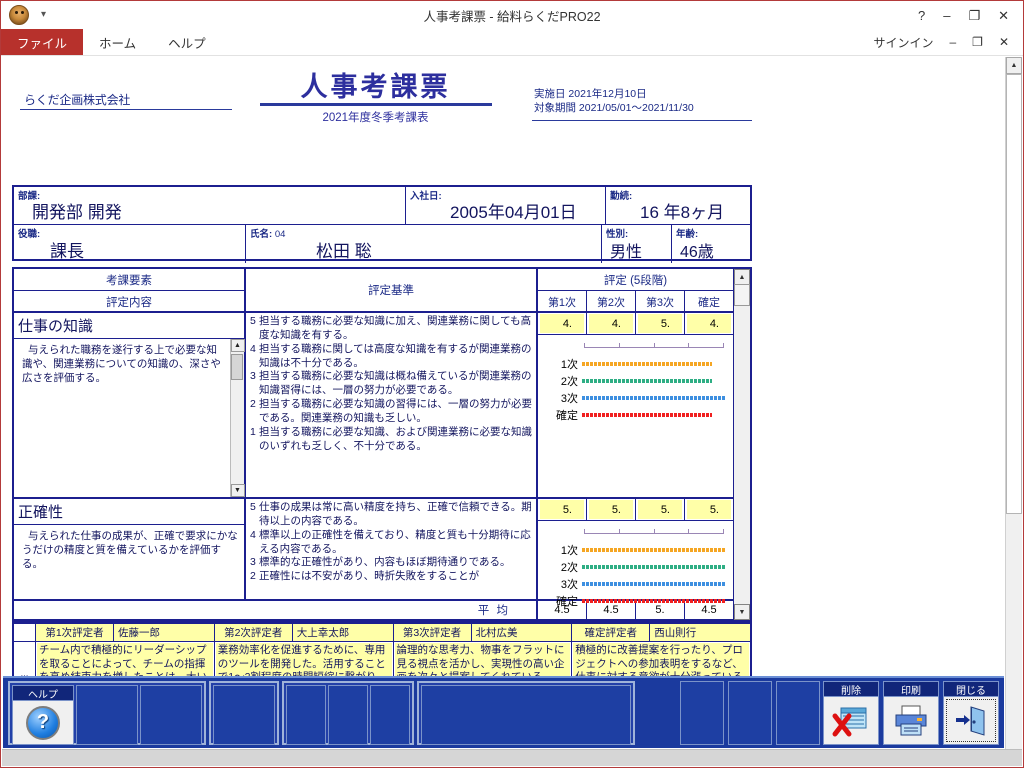 This screenshot has width=1024, height=768. Describe the element at coordinates (237, 418) in the screenshot. I see `description-scrollbar: ▲ ▼` at that location.